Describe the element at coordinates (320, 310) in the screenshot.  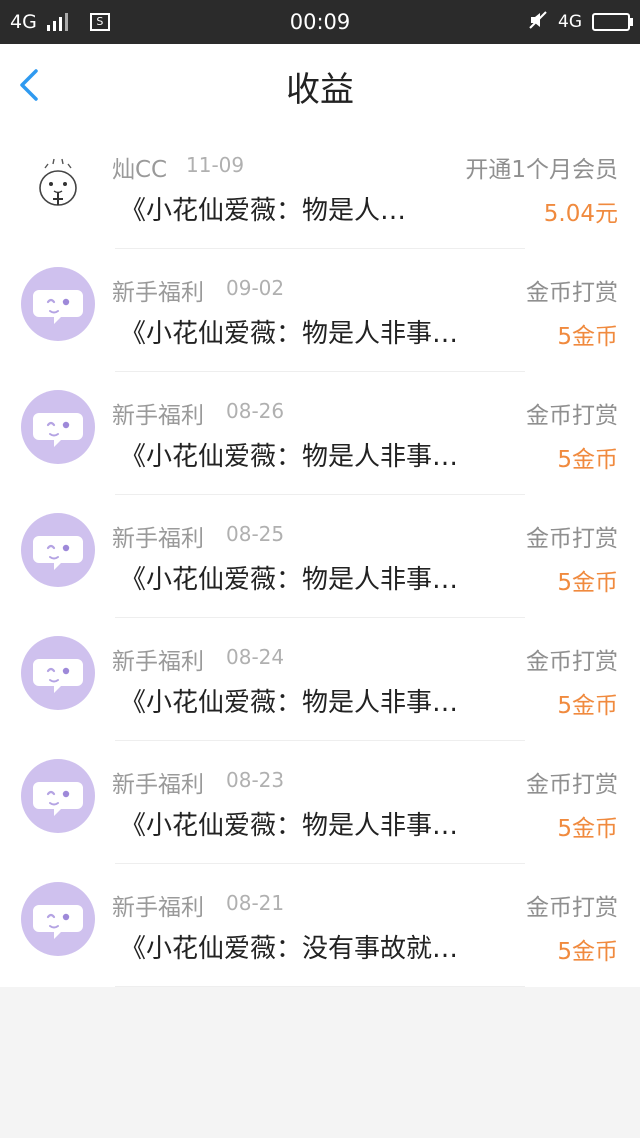
I see `list-item: 新手福利 09-02 金币打赏 《小花仙爱薇：物是人非事… 5金币` at that location.